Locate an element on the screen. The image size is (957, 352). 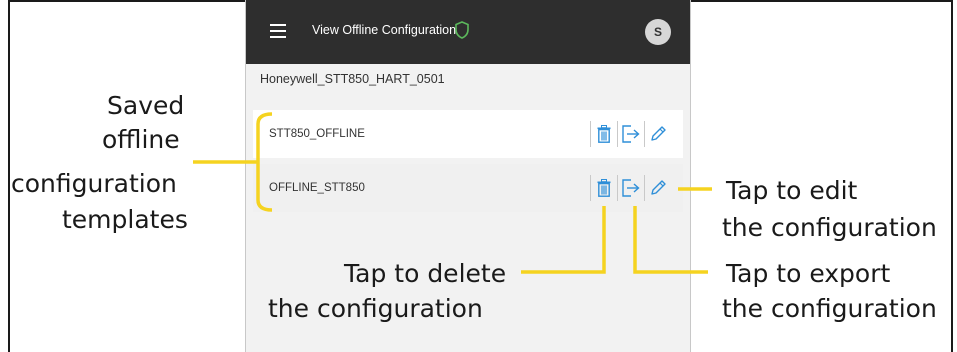
export-pointer is located at coordinates (670, 240).